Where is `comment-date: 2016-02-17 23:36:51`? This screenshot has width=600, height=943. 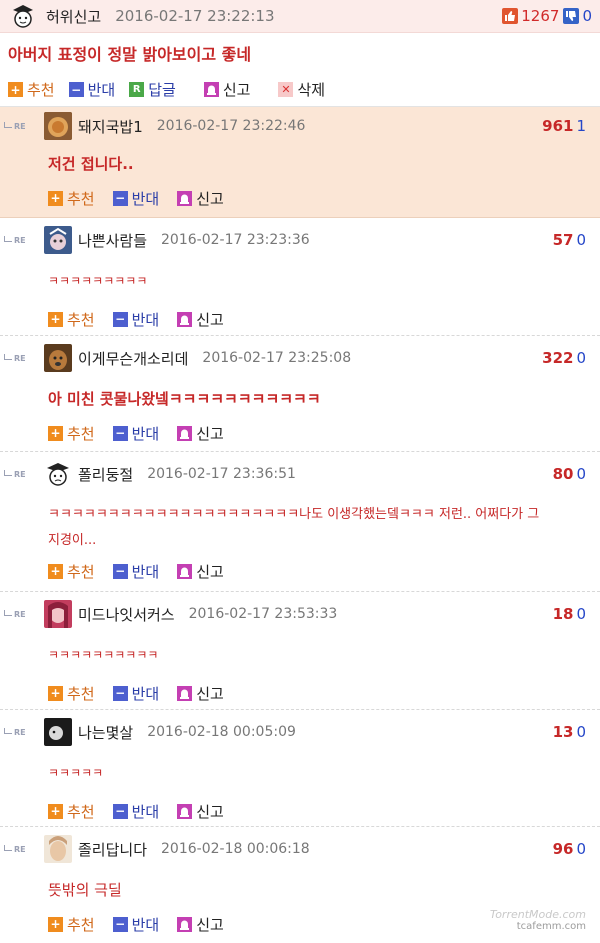
comment-date: 2016-02-17 23:36:51 is located at coordinates (221, 474).